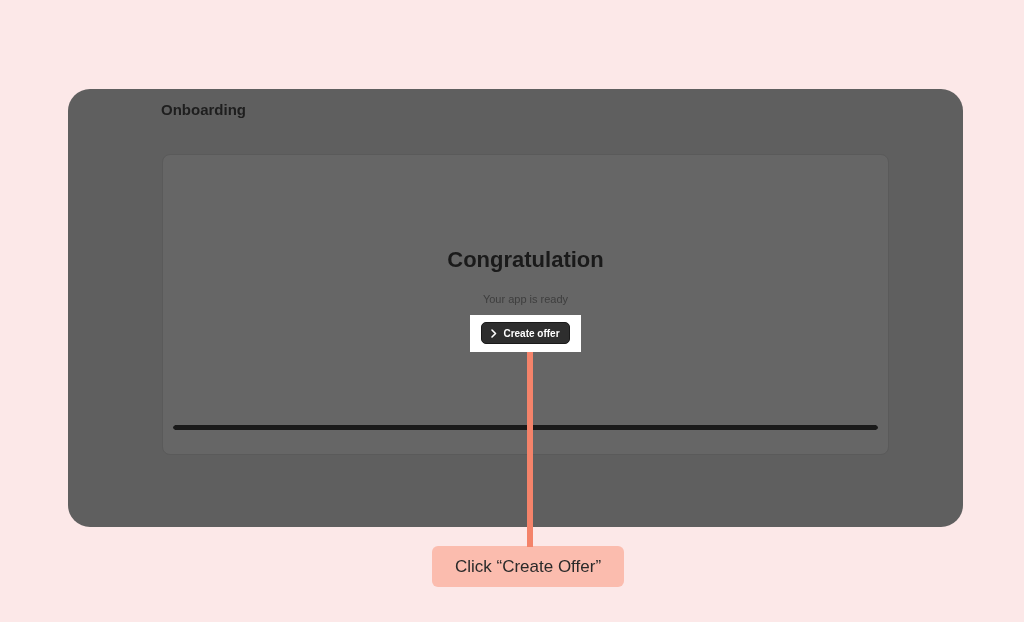 This screenshot has height=622, width=1024. What do you see at coordinates (525, 260) in the screenshot?
I see `card-title: Congratulation` at bounding box center [525, 260].